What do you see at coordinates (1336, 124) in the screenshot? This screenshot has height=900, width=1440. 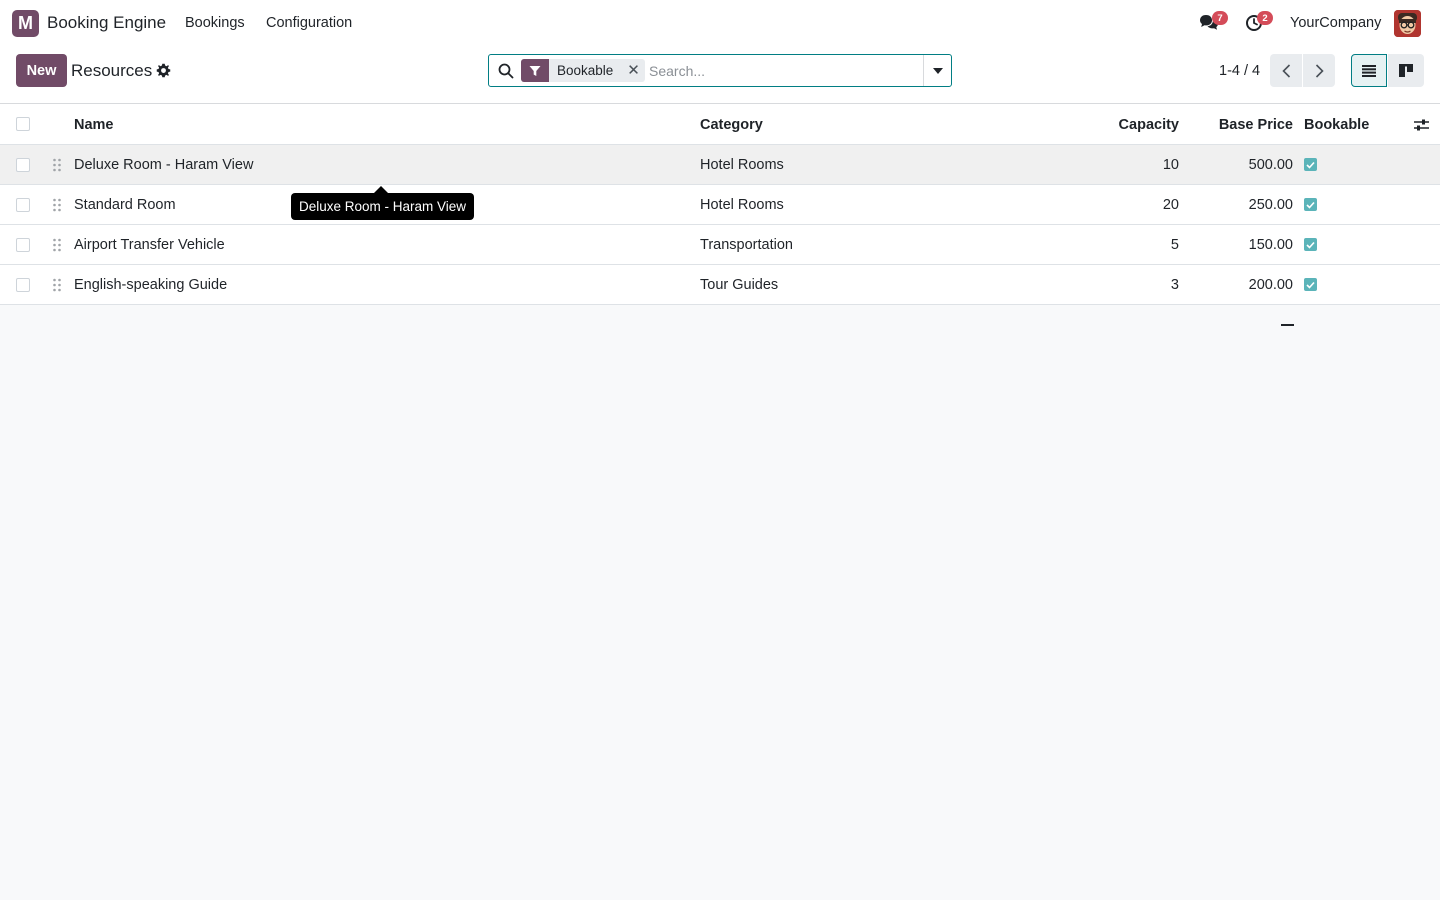 I see `column-header-bookable: Bookable` at bounding box center [1336, 124].